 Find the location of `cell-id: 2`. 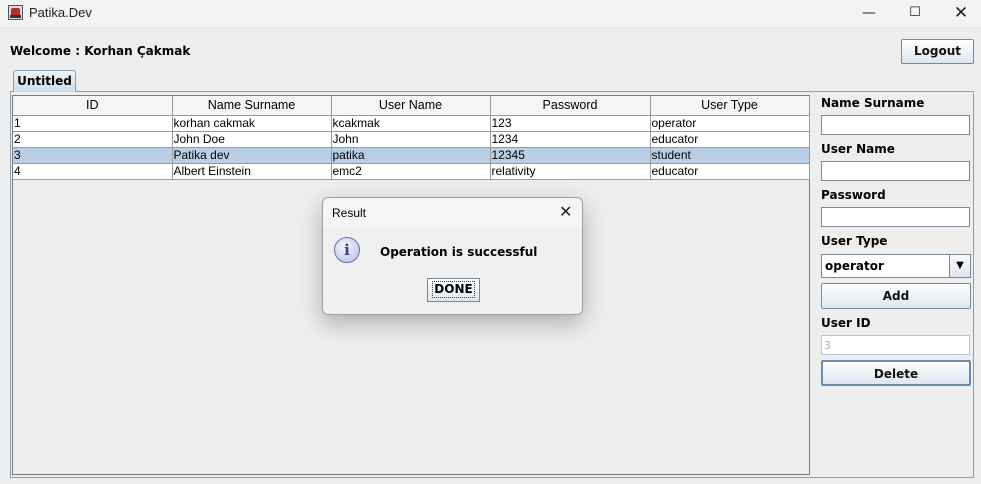

cell-id: 2 is located at coordinates (93, 139).